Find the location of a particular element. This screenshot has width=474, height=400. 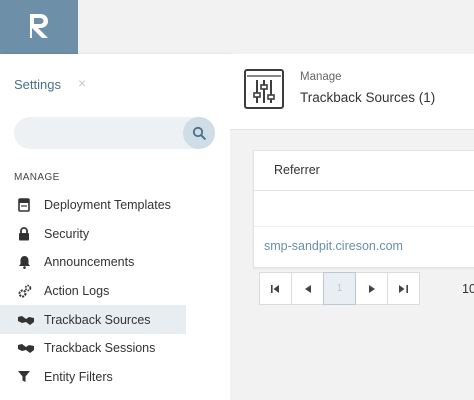

r-logo-icon is located at coordinates (39, 26).